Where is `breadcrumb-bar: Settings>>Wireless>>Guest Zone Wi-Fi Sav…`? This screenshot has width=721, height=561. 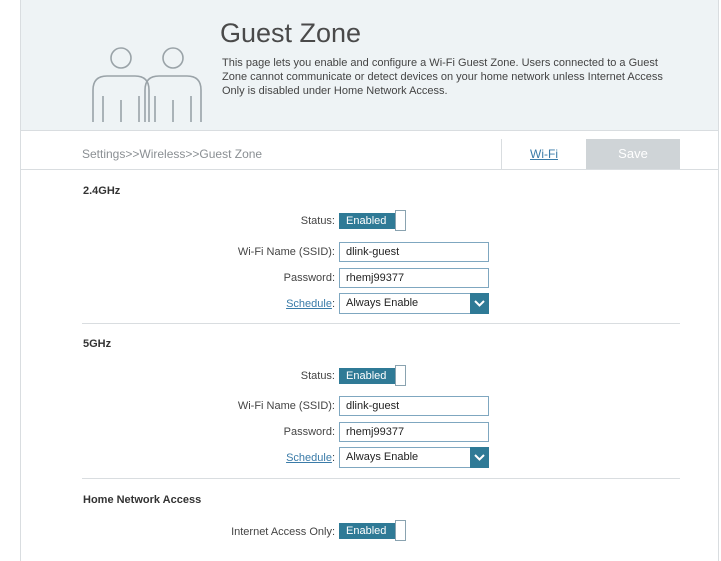
breadcrumb-bar: Settings>>Wireless>>Guest Zone Wi-Fi Sav… is located at coordinates (369, 154).